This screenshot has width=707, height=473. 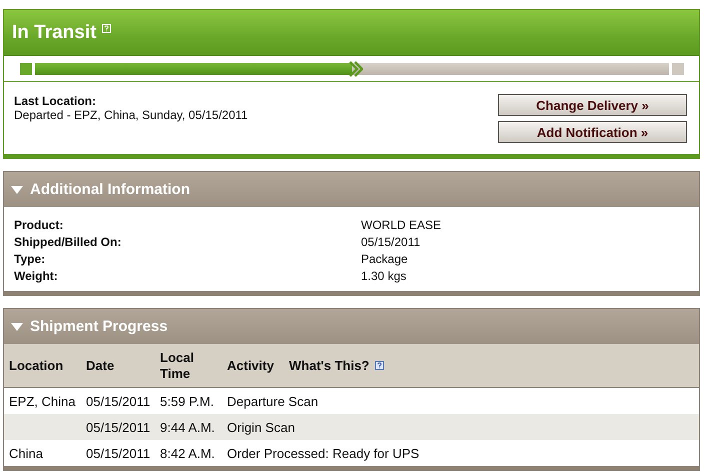 I want to click on field-value: WORLD EASE, so click(x=401, y=225).